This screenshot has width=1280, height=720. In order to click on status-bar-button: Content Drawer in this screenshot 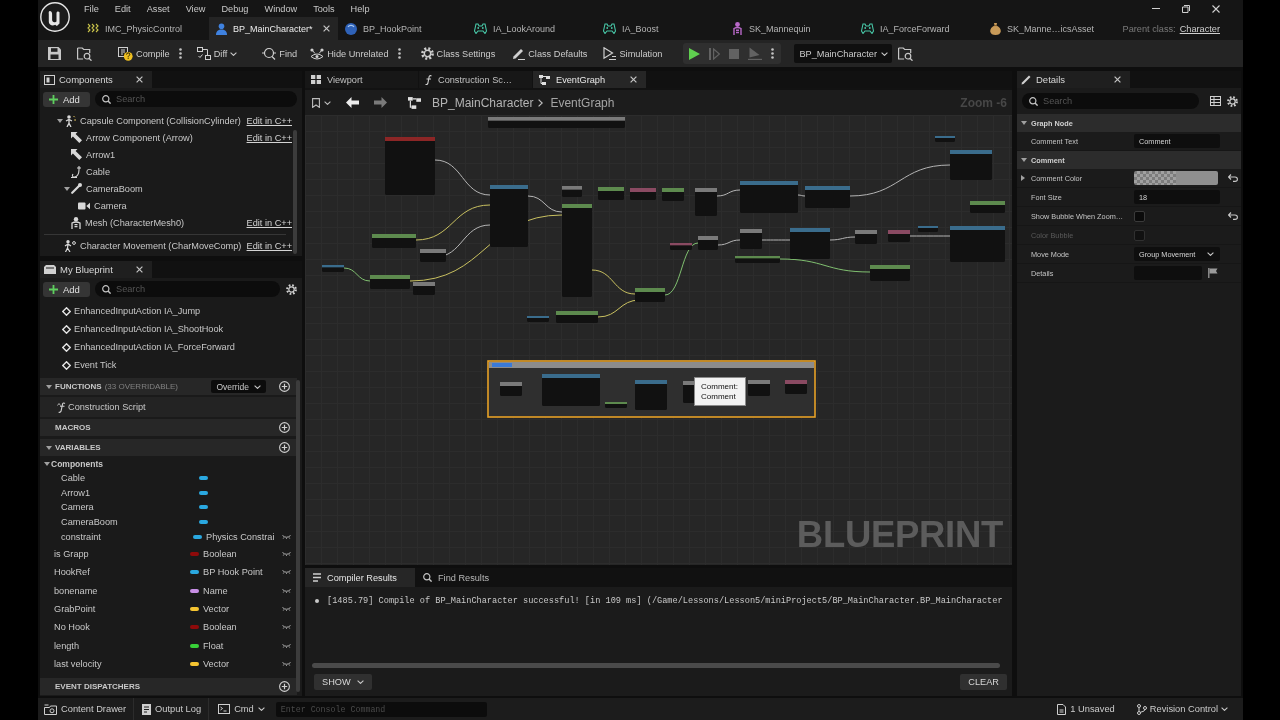, I will do `click(89, 709)`.